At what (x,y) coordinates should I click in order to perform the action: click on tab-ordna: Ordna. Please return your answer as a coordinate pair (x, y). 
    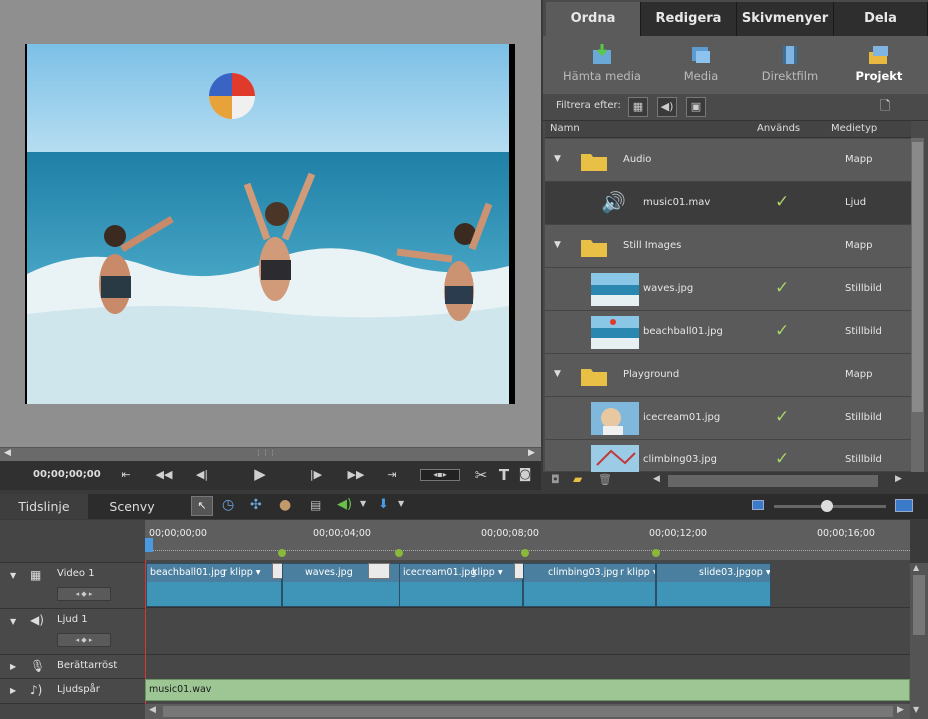
    Looking at the image, I should click on (593, 19).